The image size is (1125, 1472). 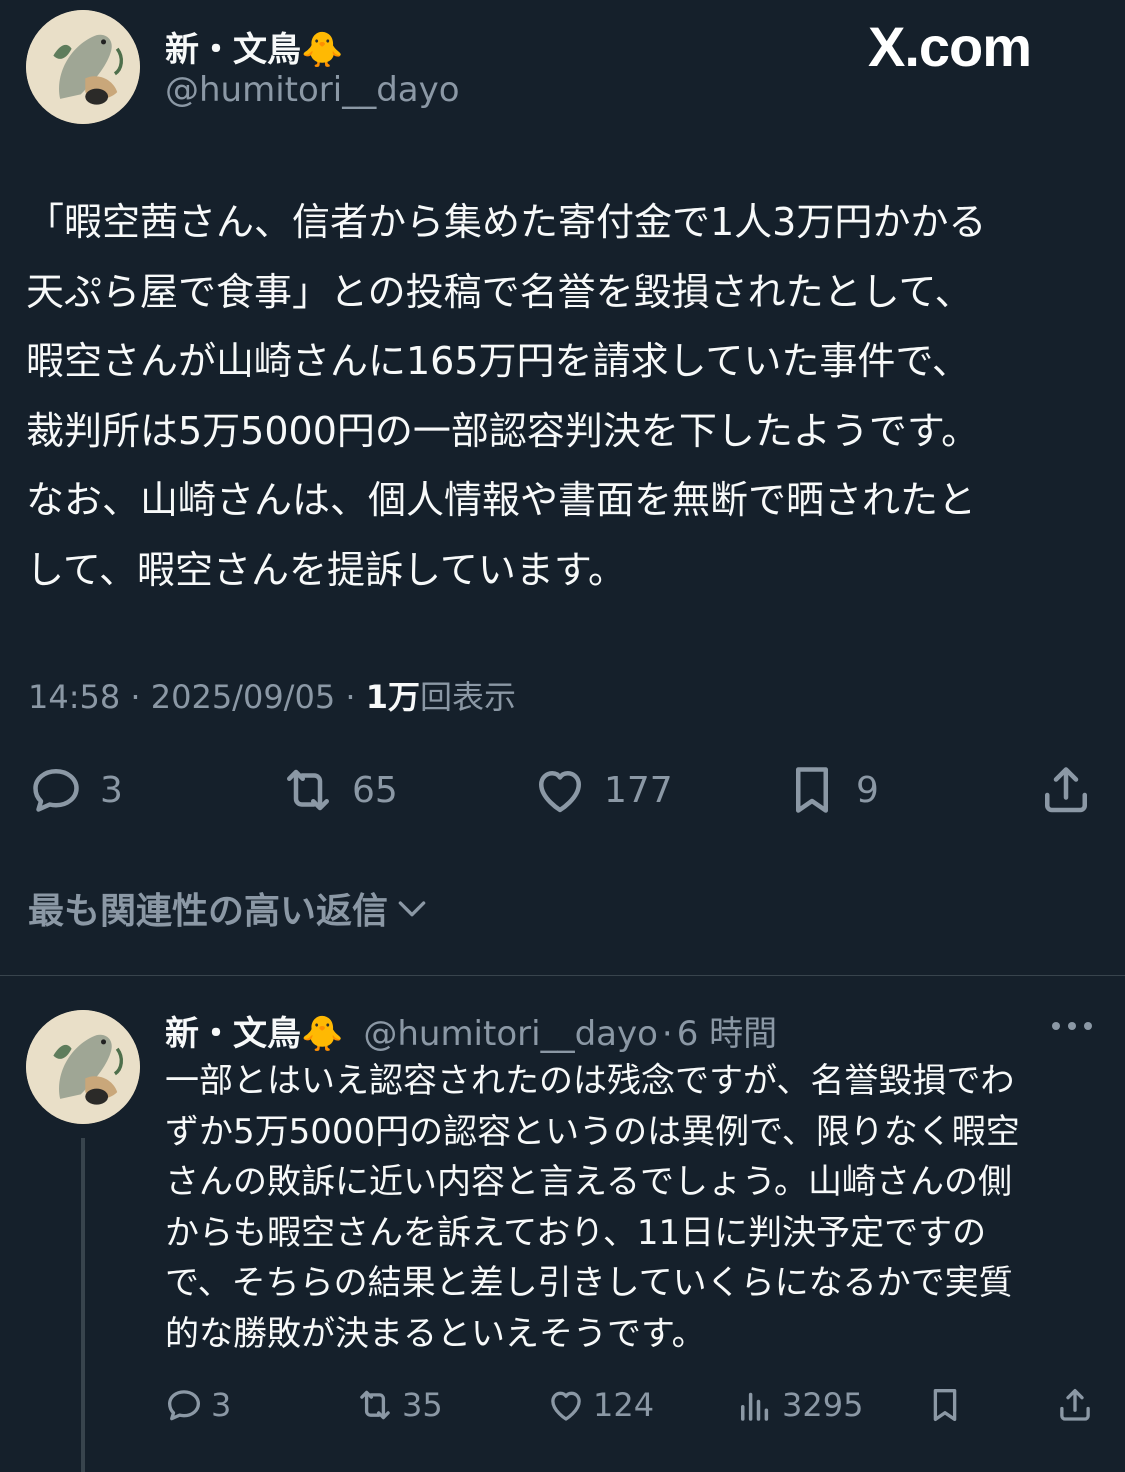 I want to click on reply-share-button, so click(x=1075, y=1405).